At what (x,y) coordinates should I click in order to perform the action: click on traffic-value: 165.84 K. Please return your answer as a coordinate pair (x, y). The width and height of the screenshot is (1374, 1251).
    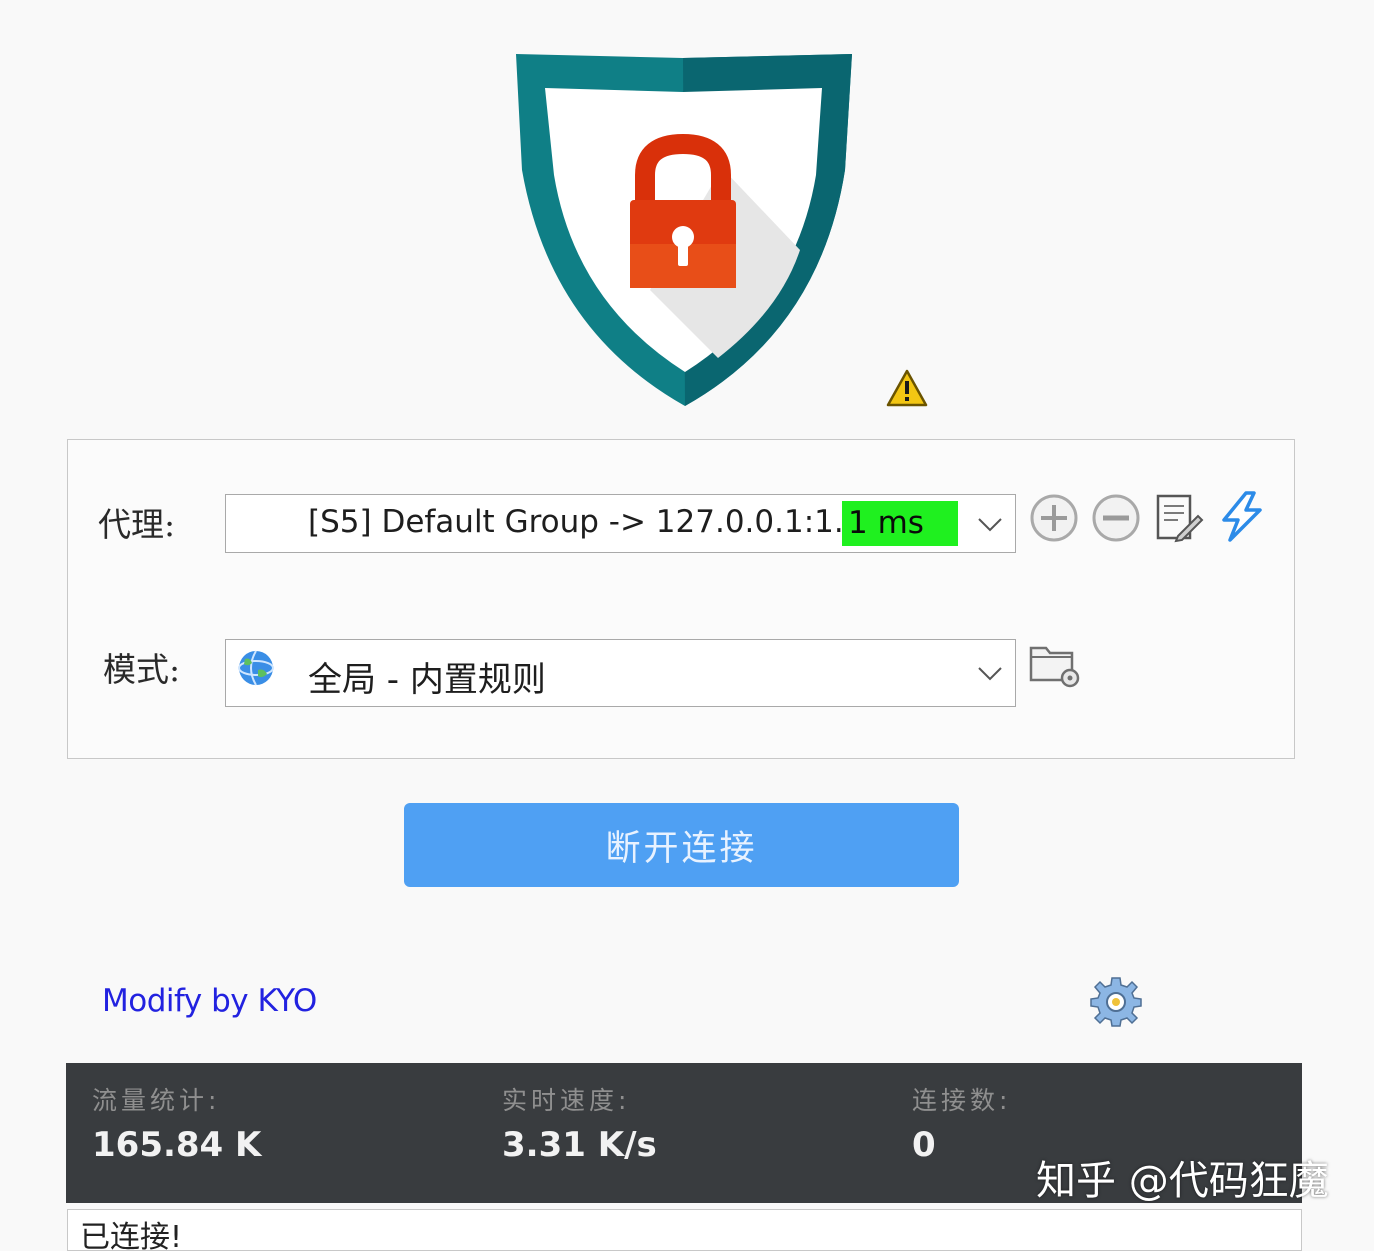
    Looking at the image, I should click on (177, 1145).